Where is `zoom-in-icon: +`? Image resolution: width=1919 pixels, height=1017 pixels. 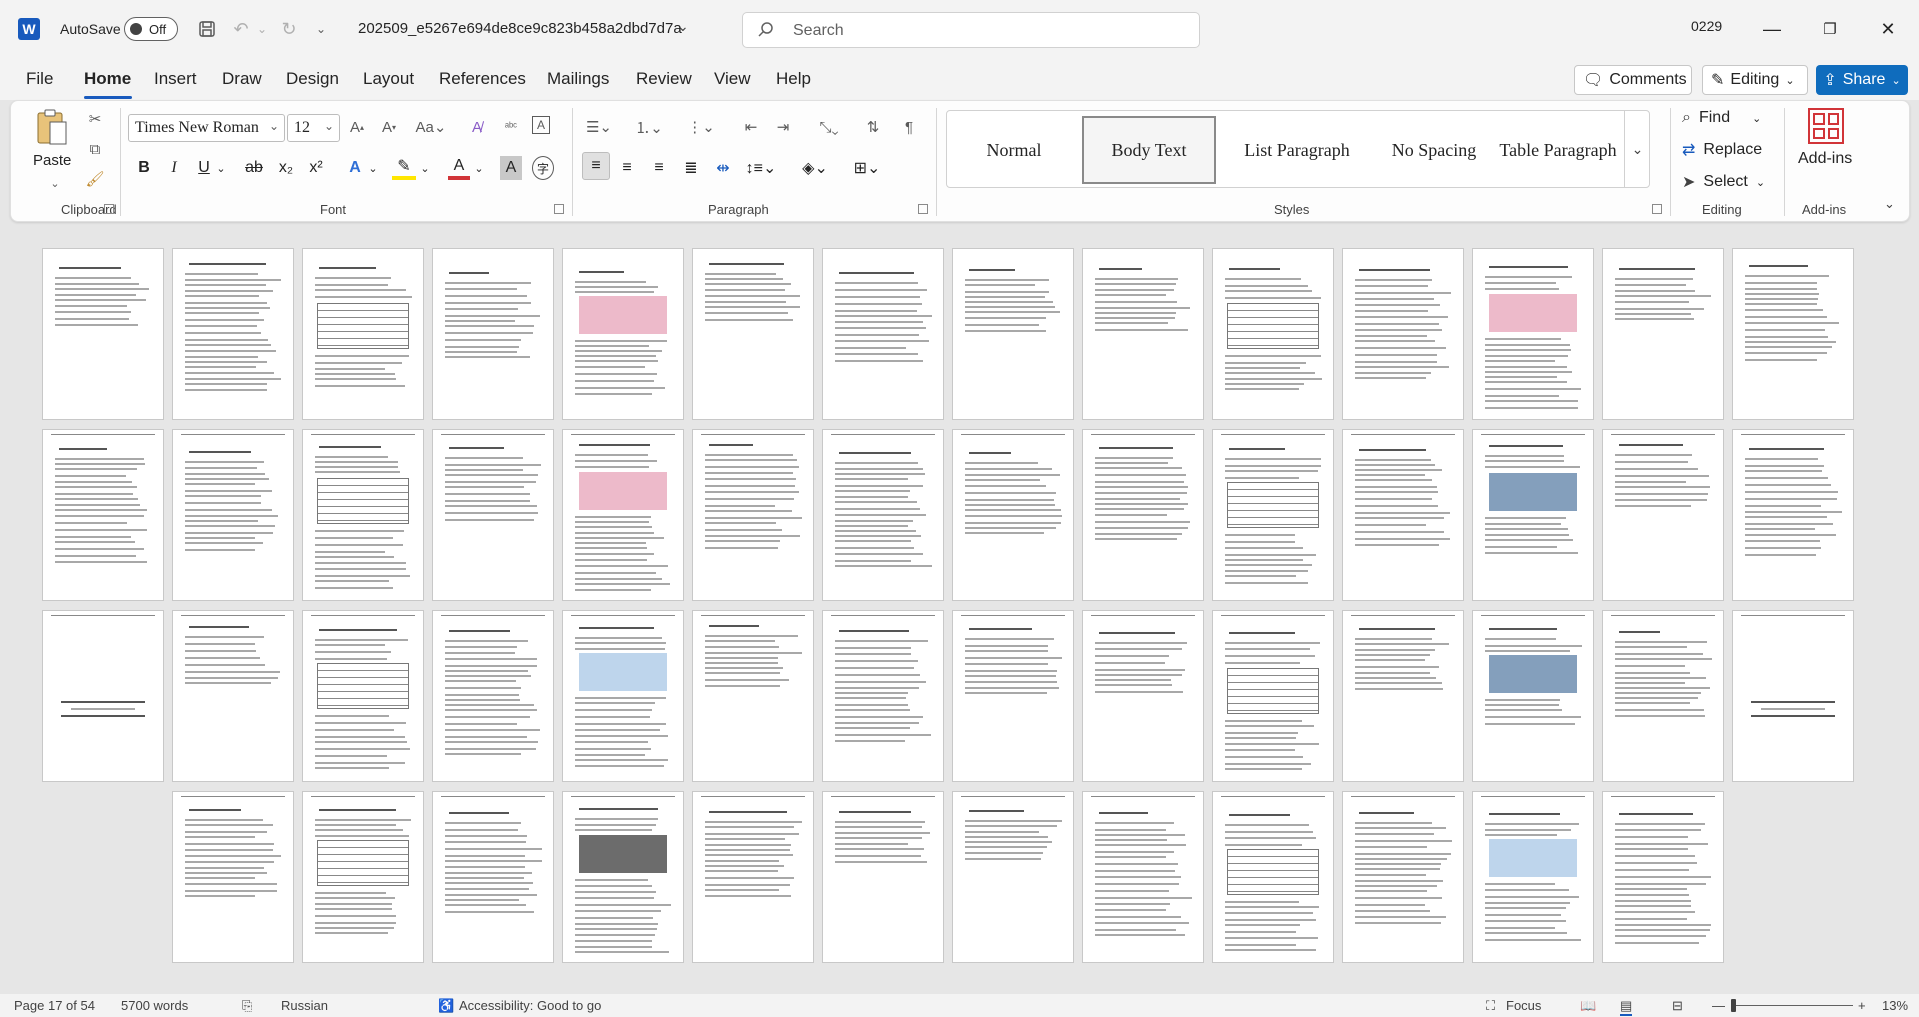 zoom-in-icon: + is located at coordinates (1862, 1005).